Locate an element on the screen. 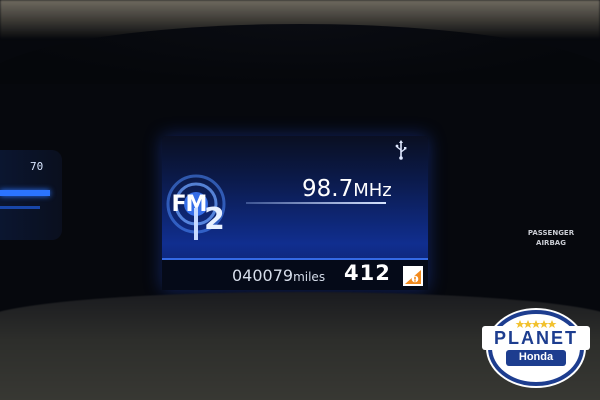 This screenshot has width=600, height=400. odometer: 040079miles is located at coordinates (278, 275).